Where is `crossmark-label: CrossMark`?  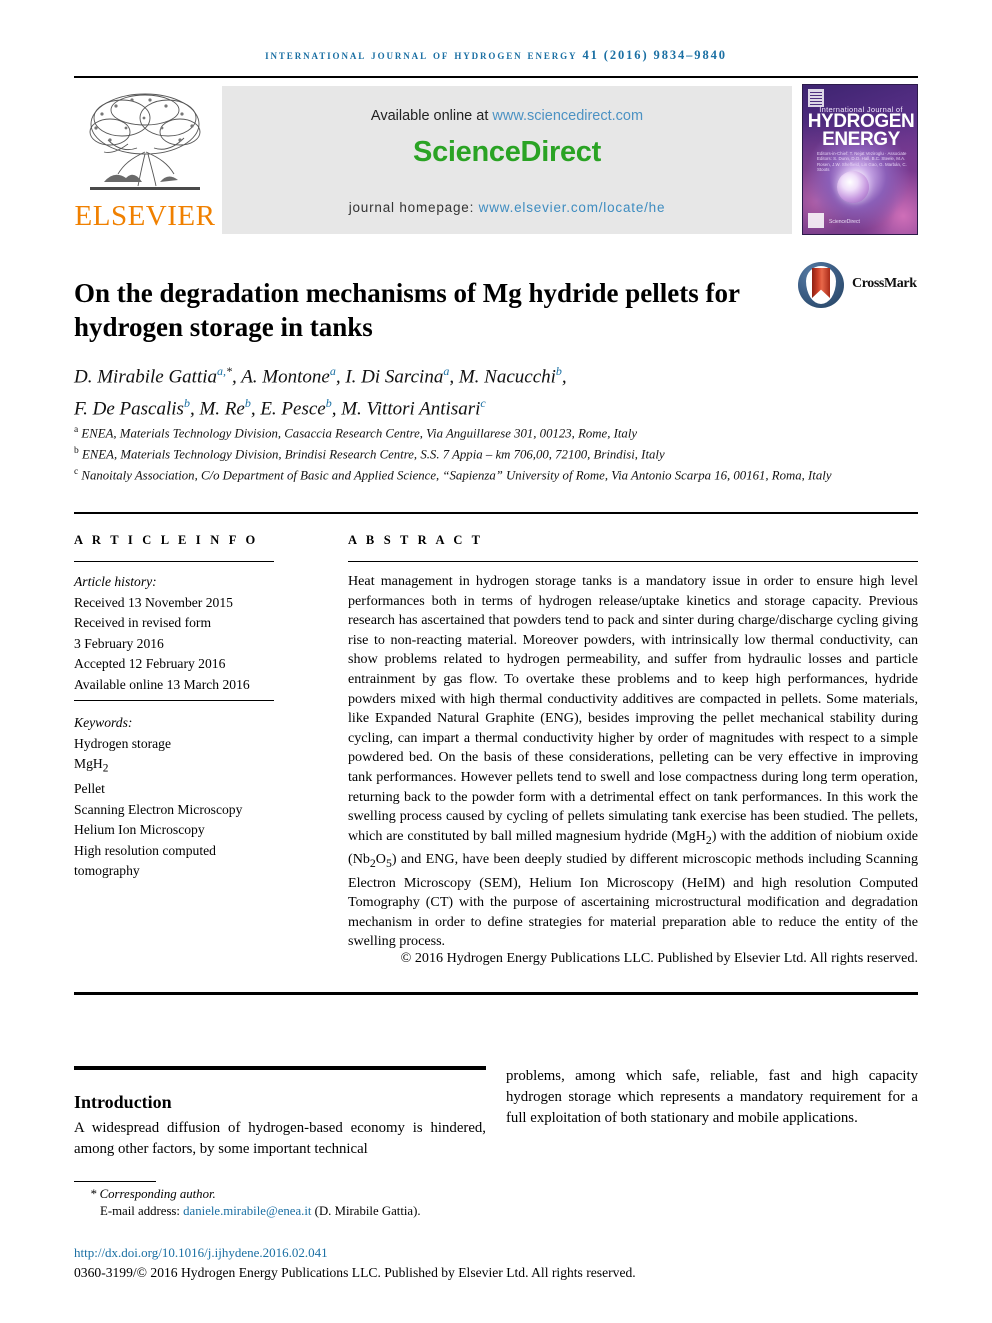 crossmark-label: CrossMark is located at coordinates (884, 283).